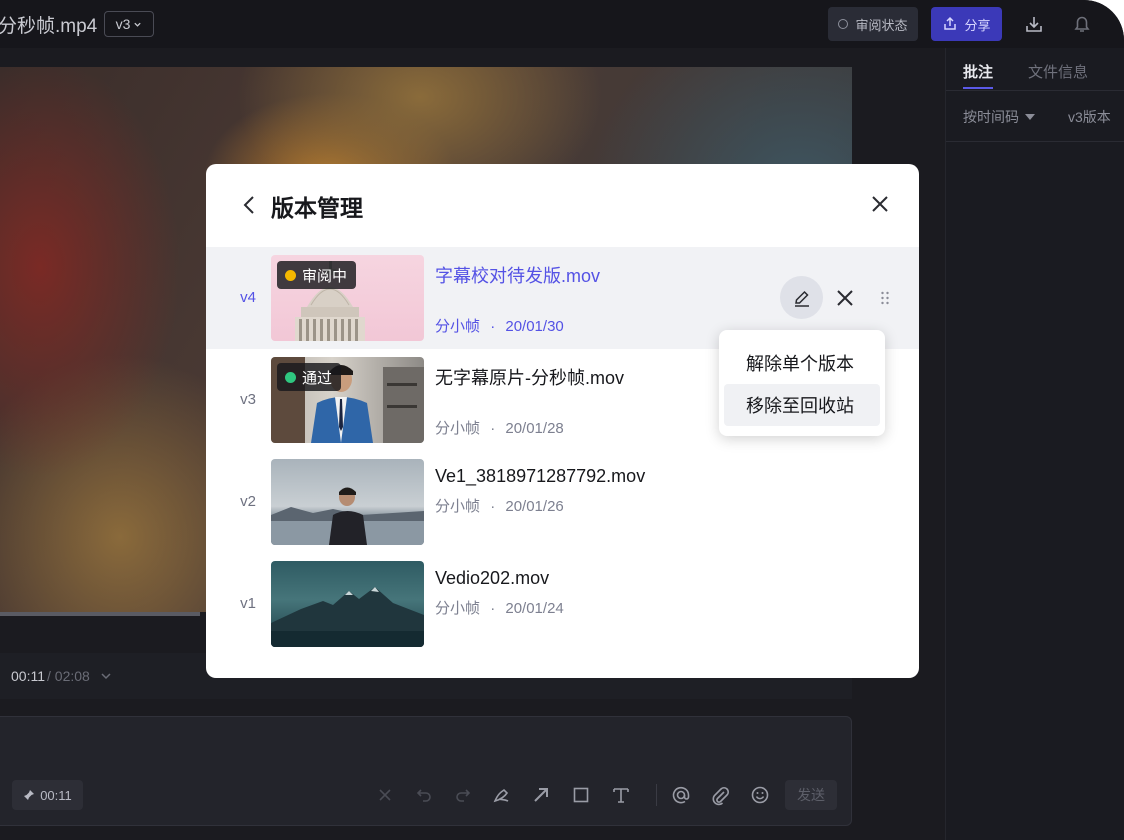 The width and height of the screenshot is (1124, 840). Describe the element at coordinates (317, 208) in the screenshot. I see `dialog-title: 版本管理` at that location.